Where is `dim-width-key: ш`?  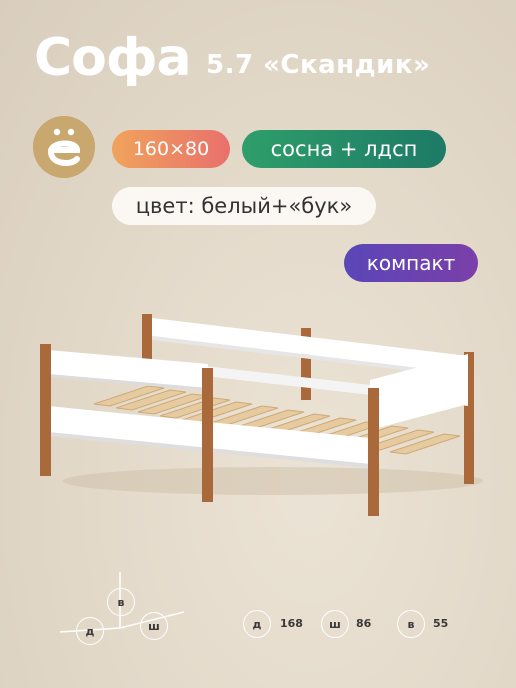 dim-width-key: ш is located at coordinates (335, 624).